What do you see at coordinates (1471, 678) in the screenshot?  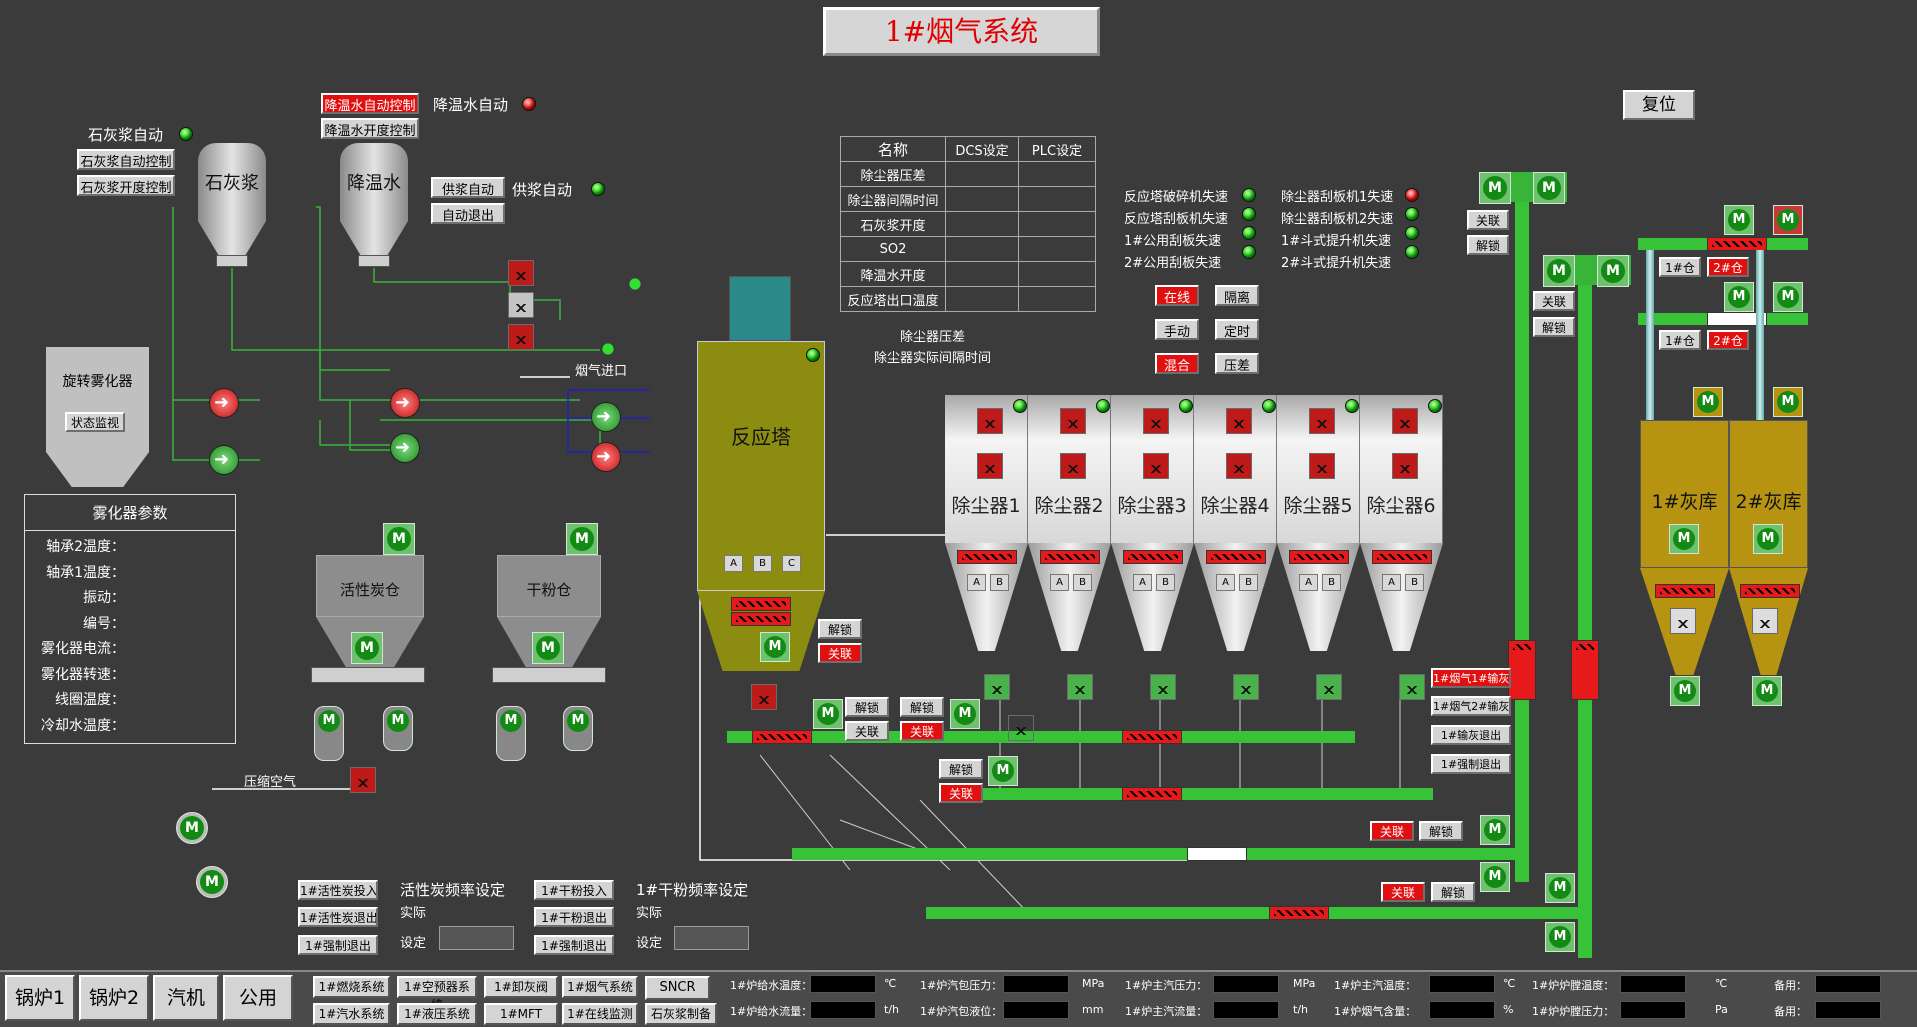 I see `ash-cmd-1-button: 1#烟气1#输灰` at bounding box center [1471, 678].